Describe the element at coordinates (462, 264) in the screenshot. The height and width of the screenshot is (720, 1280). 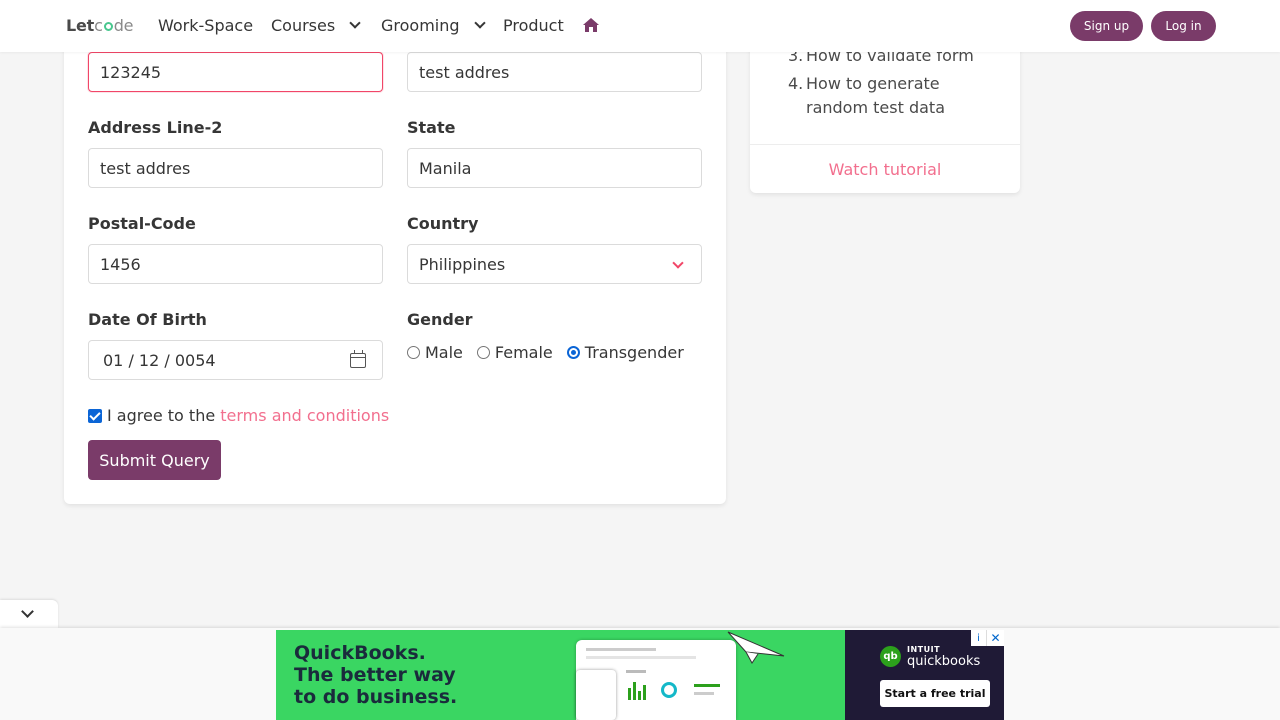
I see `country-select-value: Philippines` at that location.